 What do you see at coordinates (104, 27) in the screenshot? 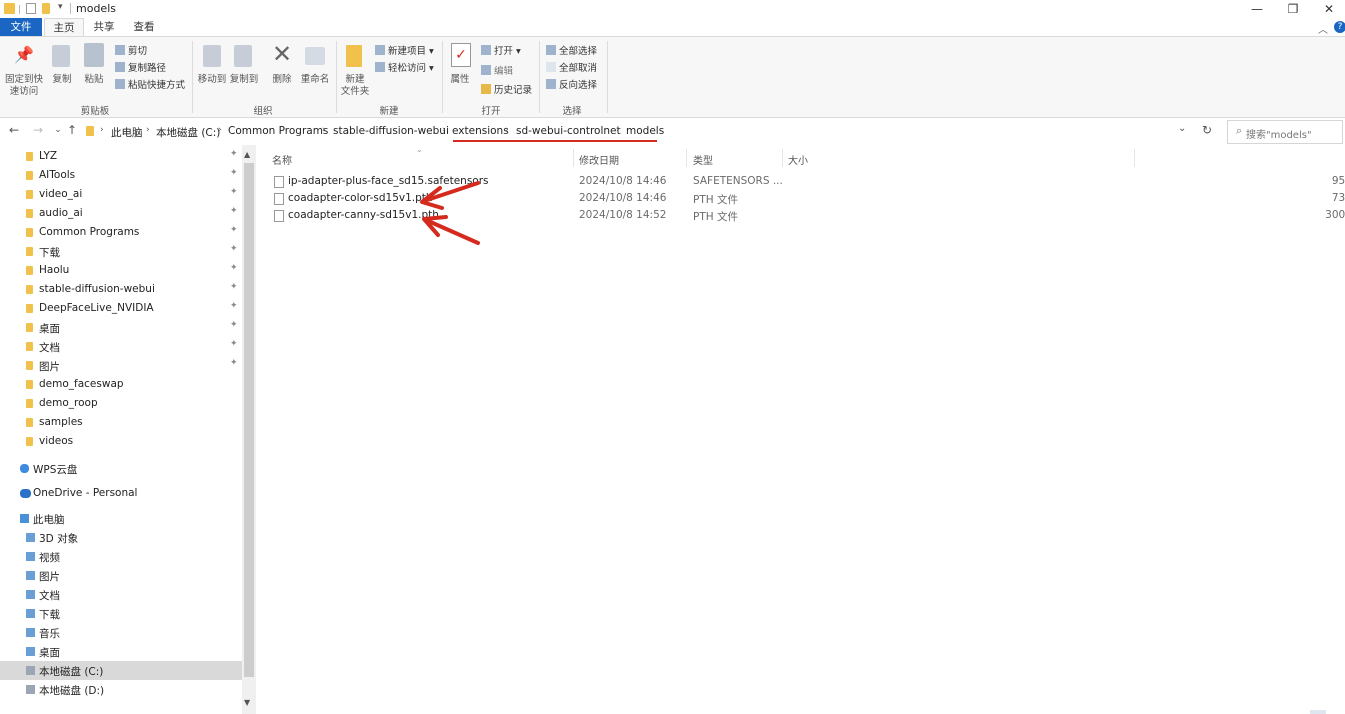
I see `tab-share: 共享` at bounding box center [104, 27].